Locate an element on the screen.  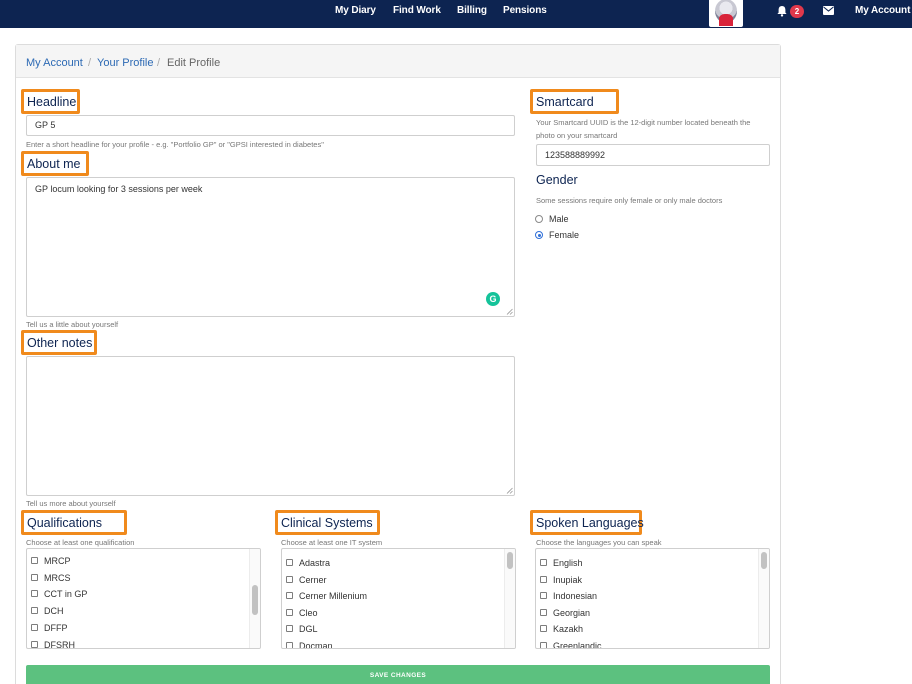
qualifications-scroll-thumb is located at coordinates (255, 600).